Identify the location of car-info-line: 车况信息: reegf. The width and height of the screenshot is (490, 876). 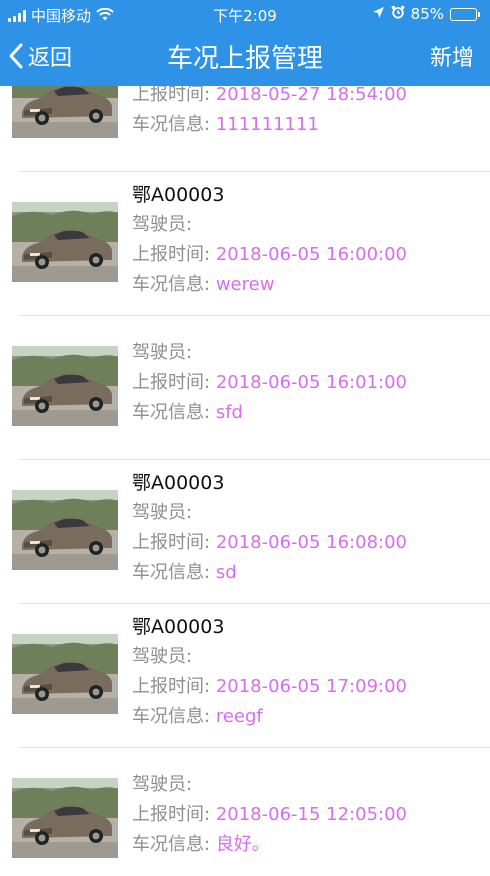
(269, 717).